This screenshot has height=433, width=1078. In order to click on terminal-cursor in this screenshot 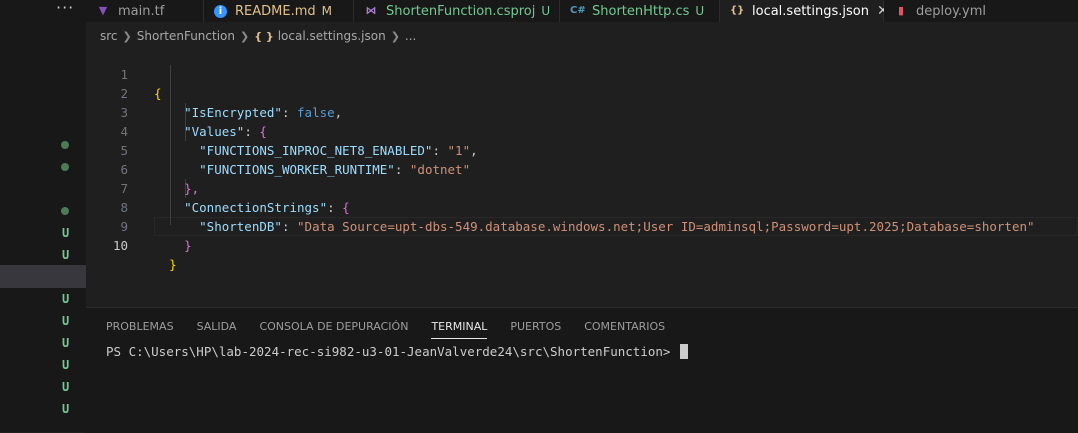, I will do `click(683, 351)`.